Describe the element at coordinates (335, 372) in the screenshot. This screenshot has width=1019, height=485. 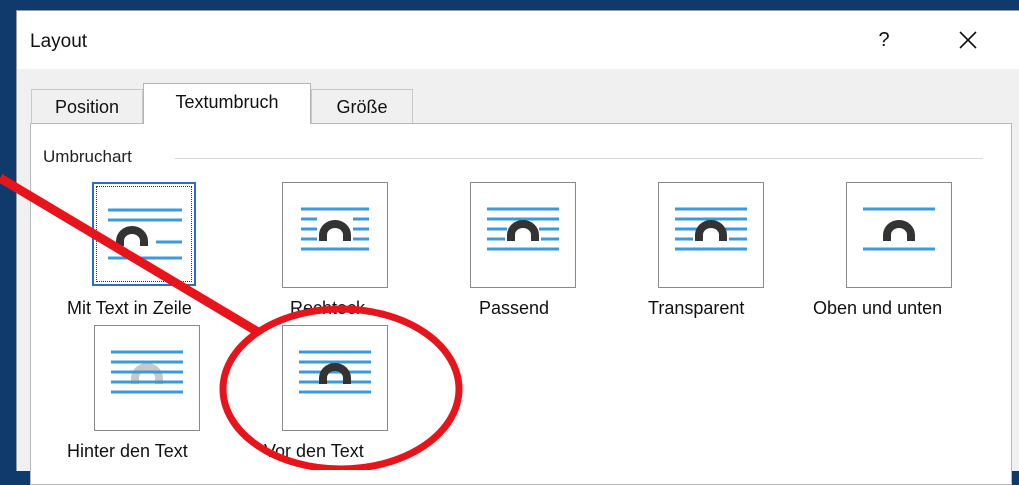
I see `in-front-of-text-icon` at that location.